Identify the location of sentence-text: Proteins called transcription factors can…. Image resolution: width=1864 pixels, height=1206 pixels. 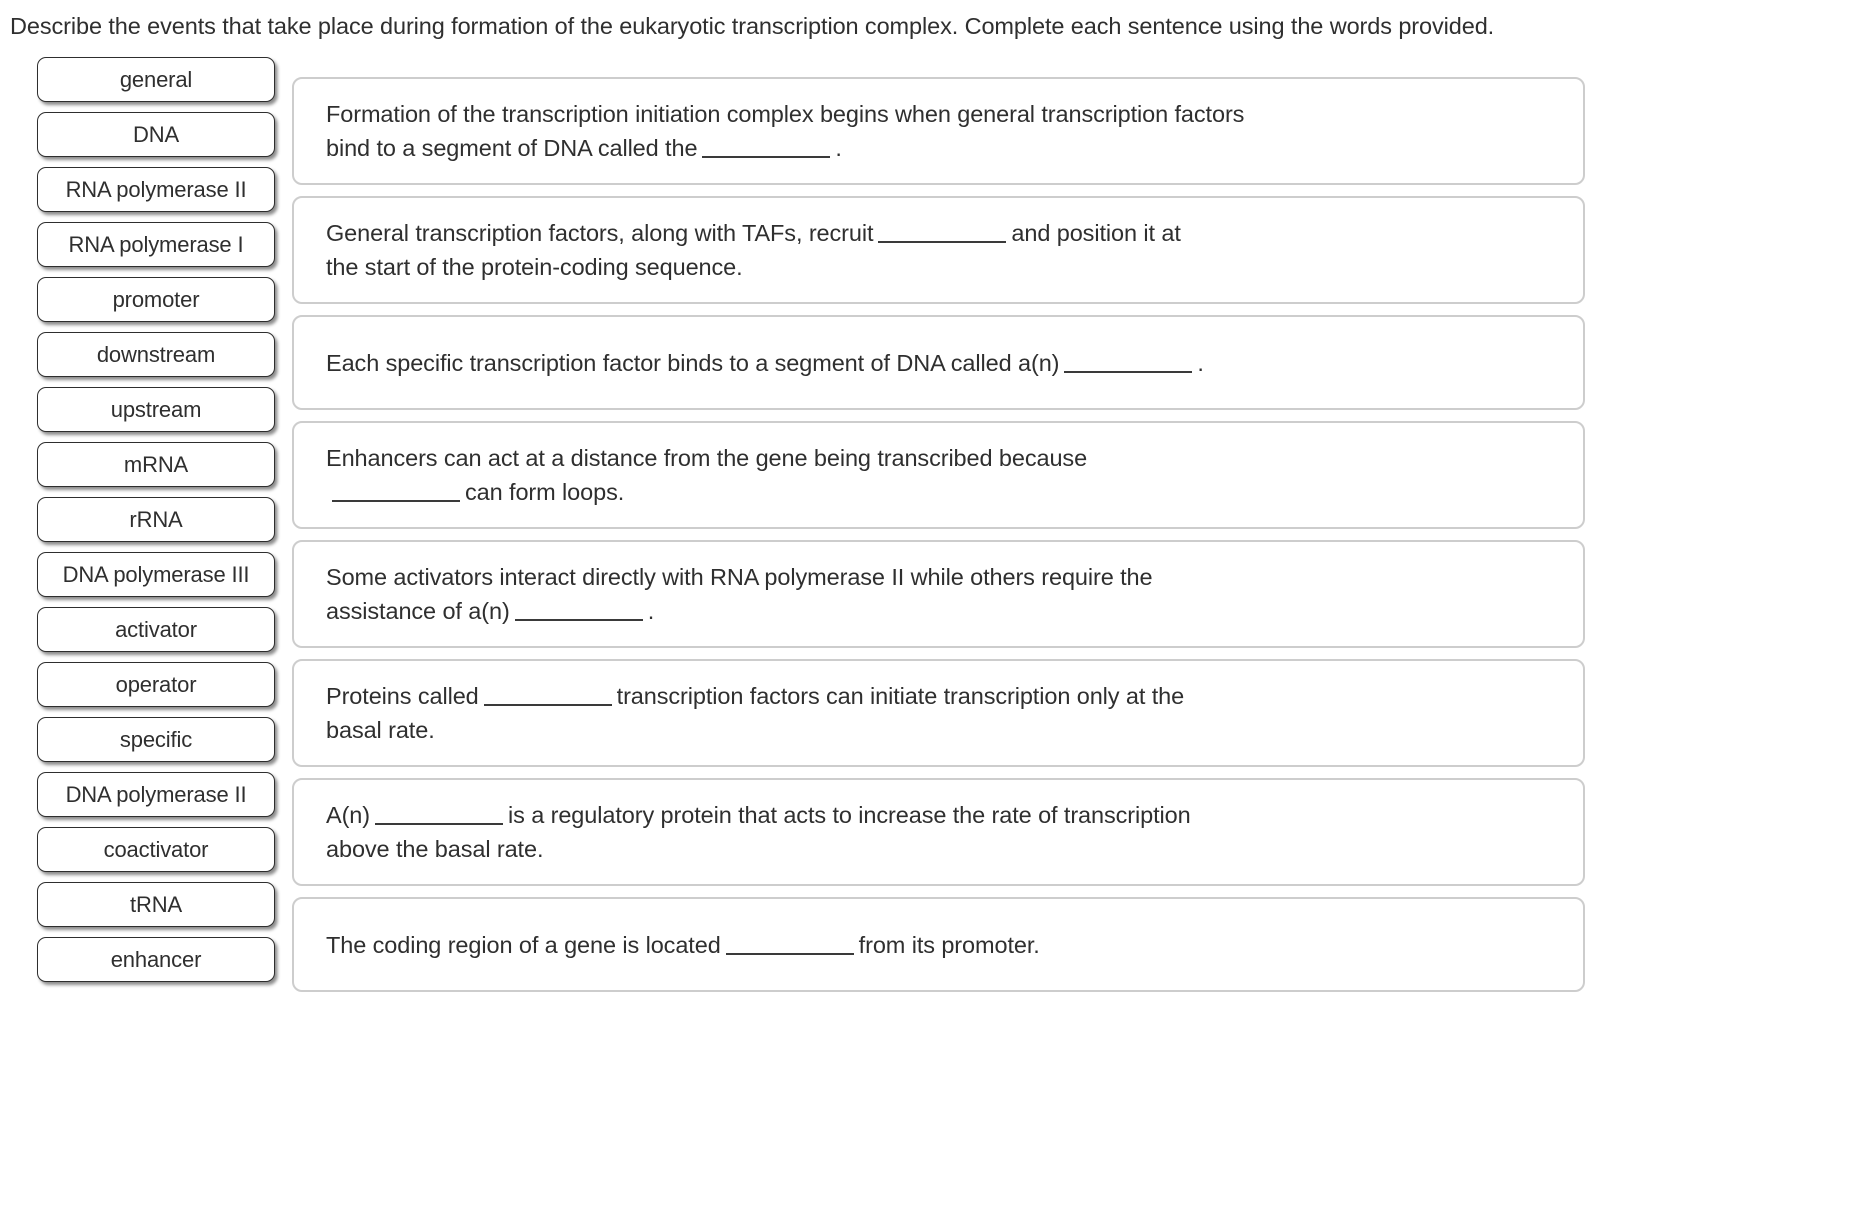
(755, 713).